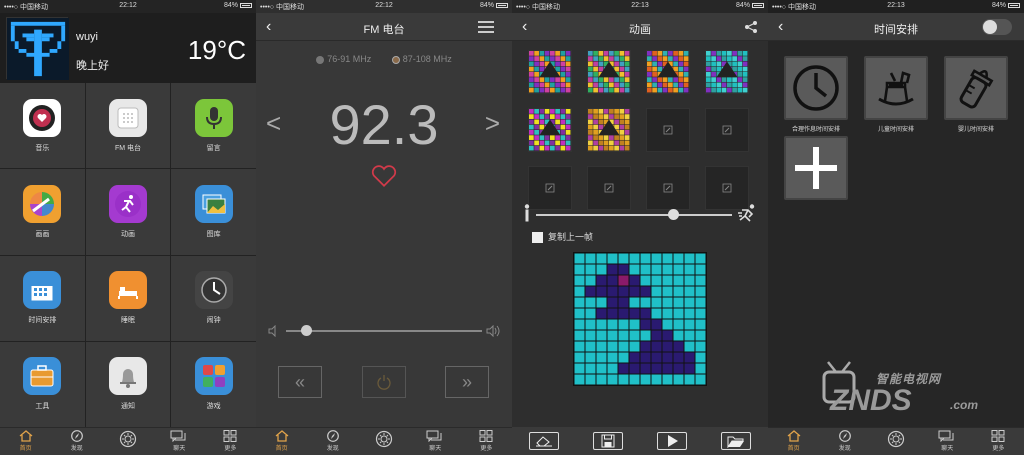 The width and height of the screenshot is (1024, 455). Describe the element at coordinates (128, 48) in the screenshot. I see `home-header: wuyi 晚上好 19°C` at that location.